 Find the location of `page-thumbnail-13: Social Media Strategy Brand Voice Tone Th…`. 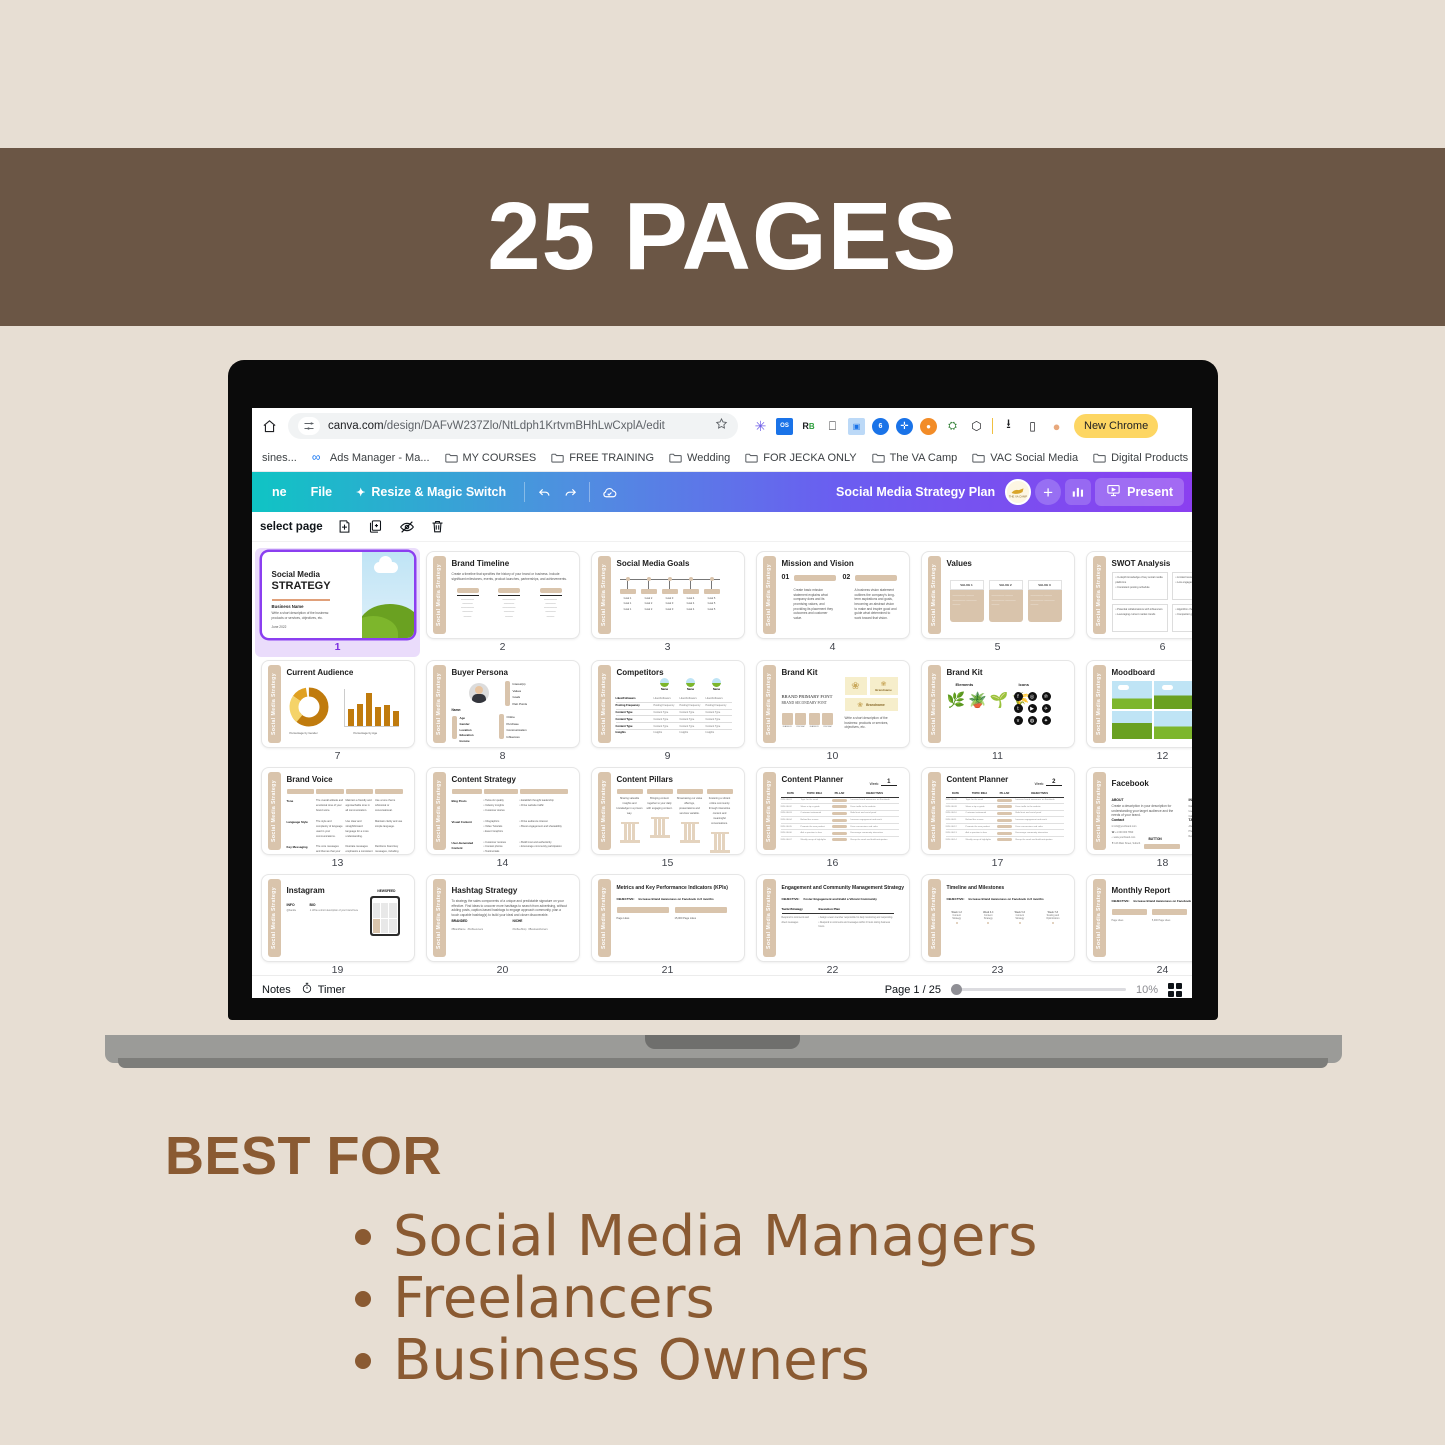

page-thumbnail-13: Social Media Strategy Brand Voice Tone Th… is located at coordinates (337, 817).